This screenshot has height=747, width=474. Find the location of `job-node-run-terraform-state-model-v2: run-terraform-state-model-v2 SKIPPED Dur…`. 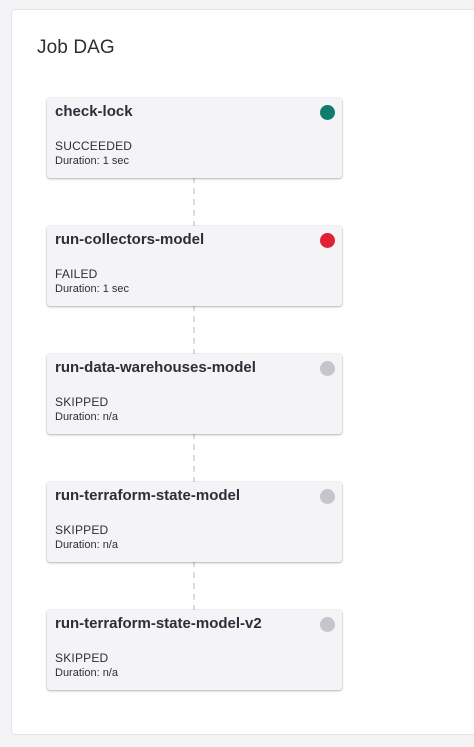

job-node-run-terraform-state-model-v2: run-terraform-state-model-v2 SKIPPED Dur… is located at coordinates (194, 650).